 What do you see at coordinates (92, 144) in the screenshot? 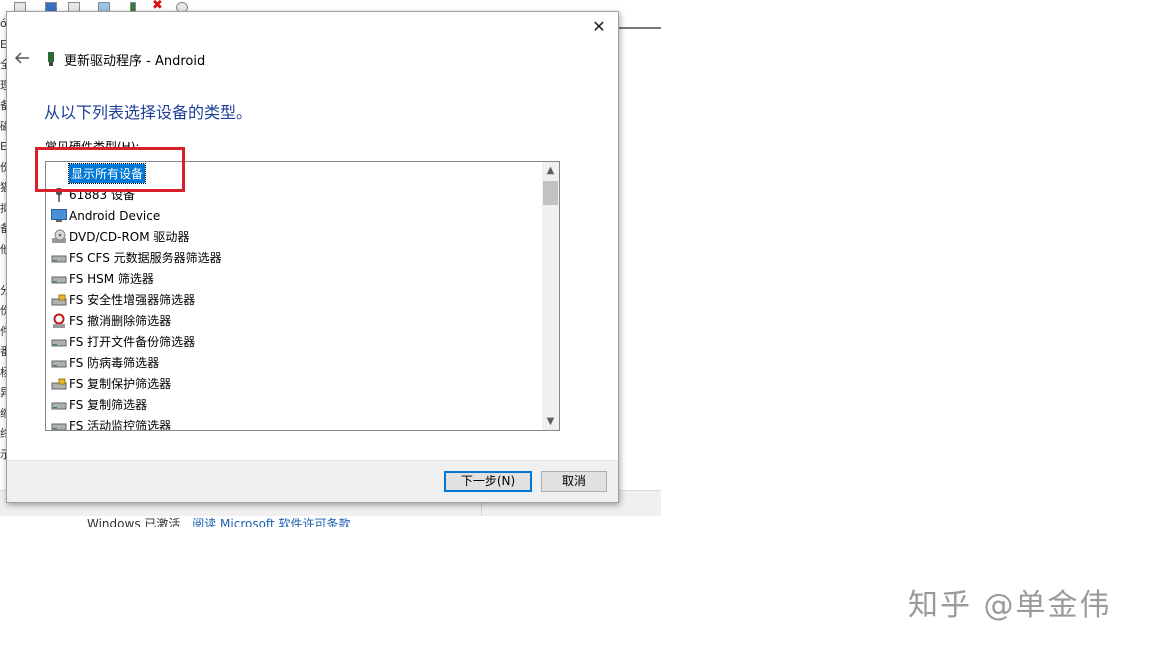
I see `hardware-types-label: 常见硬件类型(H):` at bounding box center [92, 144].